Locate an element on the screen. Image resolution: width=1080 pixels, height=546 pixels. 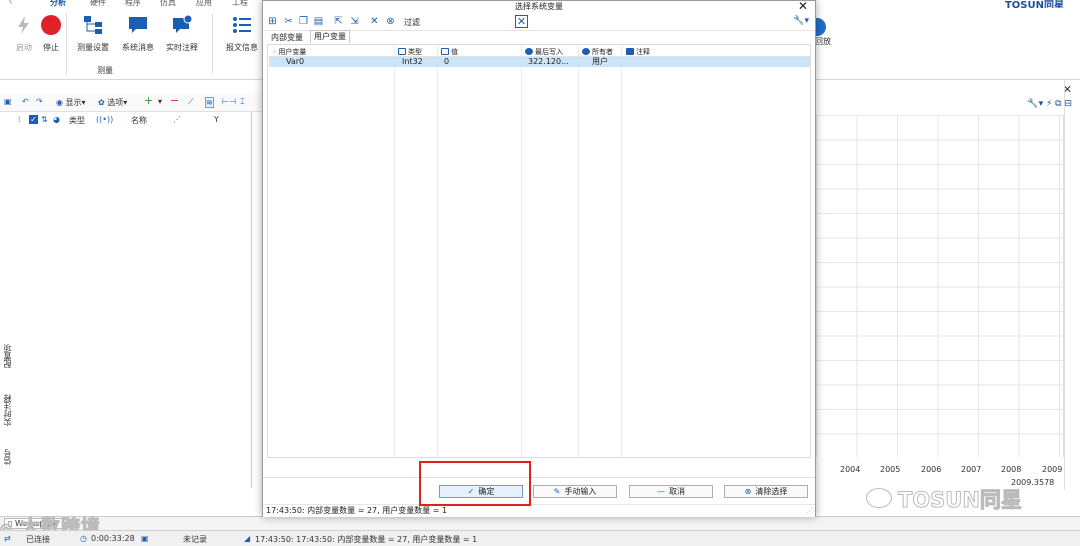
tab-hardware: 硬件 is located at coordinates (98, 4).